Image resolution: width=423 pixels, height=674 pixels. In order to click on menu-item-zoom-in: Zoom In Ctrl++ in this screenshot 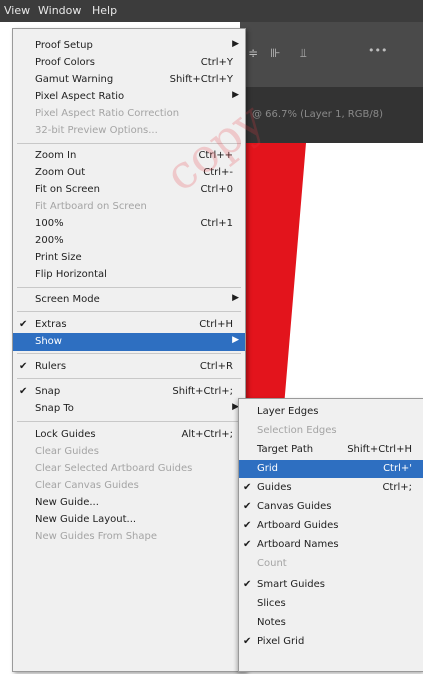, I will do `click(129, 156)`.